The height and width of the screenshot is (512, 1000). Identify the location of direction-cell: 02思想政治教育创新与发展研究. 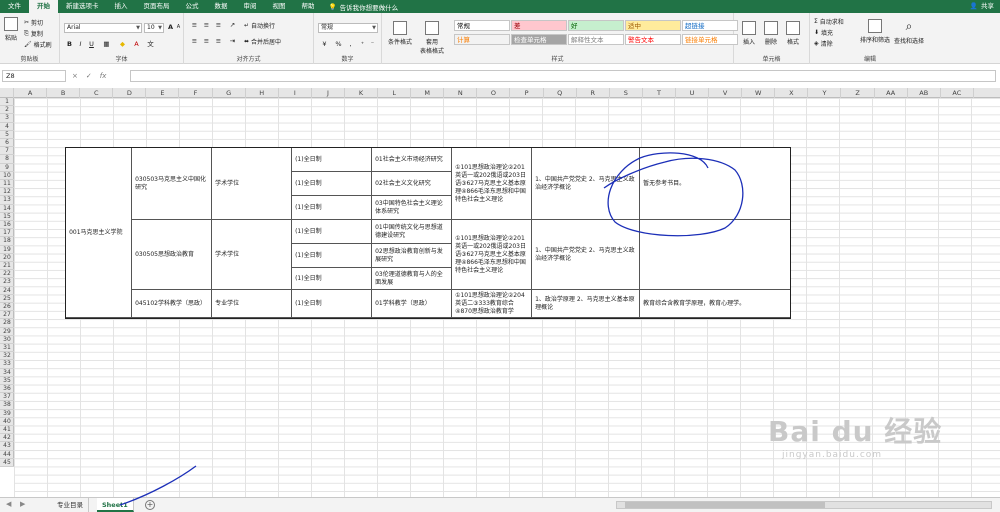
(412, 256).